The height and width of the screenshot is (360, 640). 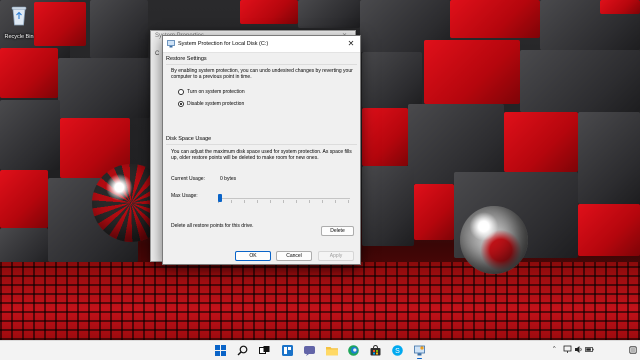 I want to click on cancel-button: Cancel, so click(x=294, y=256).